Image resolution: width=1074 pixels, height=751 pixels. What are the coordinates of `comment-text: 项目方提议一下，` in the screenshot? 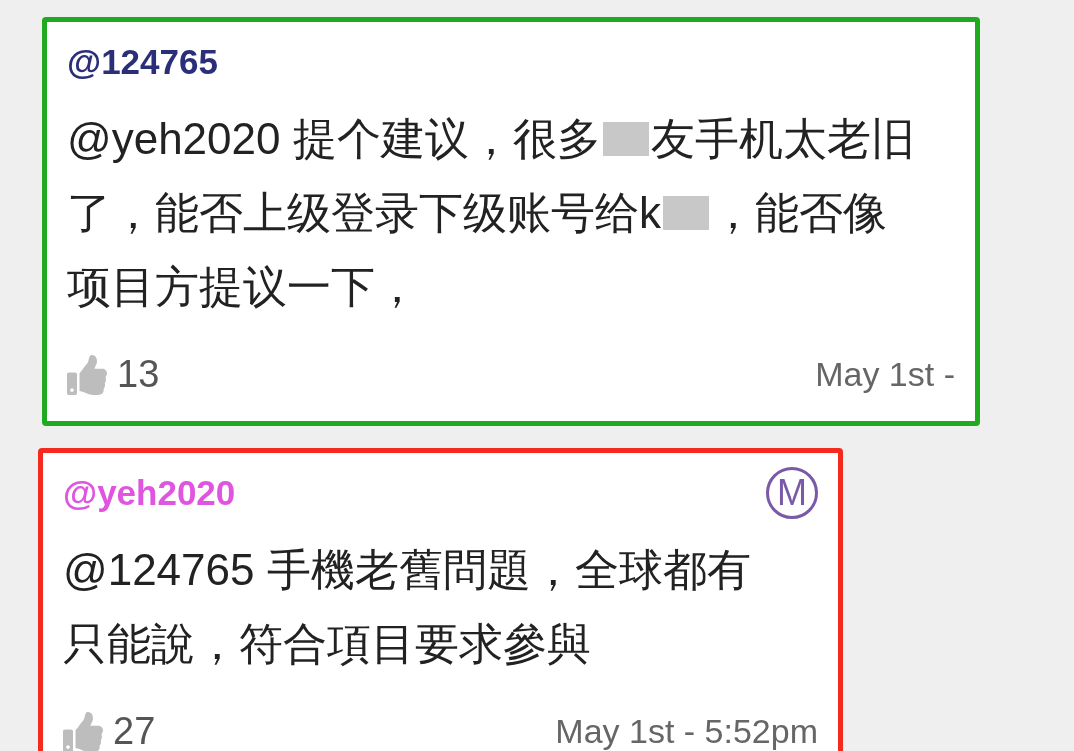 It's located at (243, 287).